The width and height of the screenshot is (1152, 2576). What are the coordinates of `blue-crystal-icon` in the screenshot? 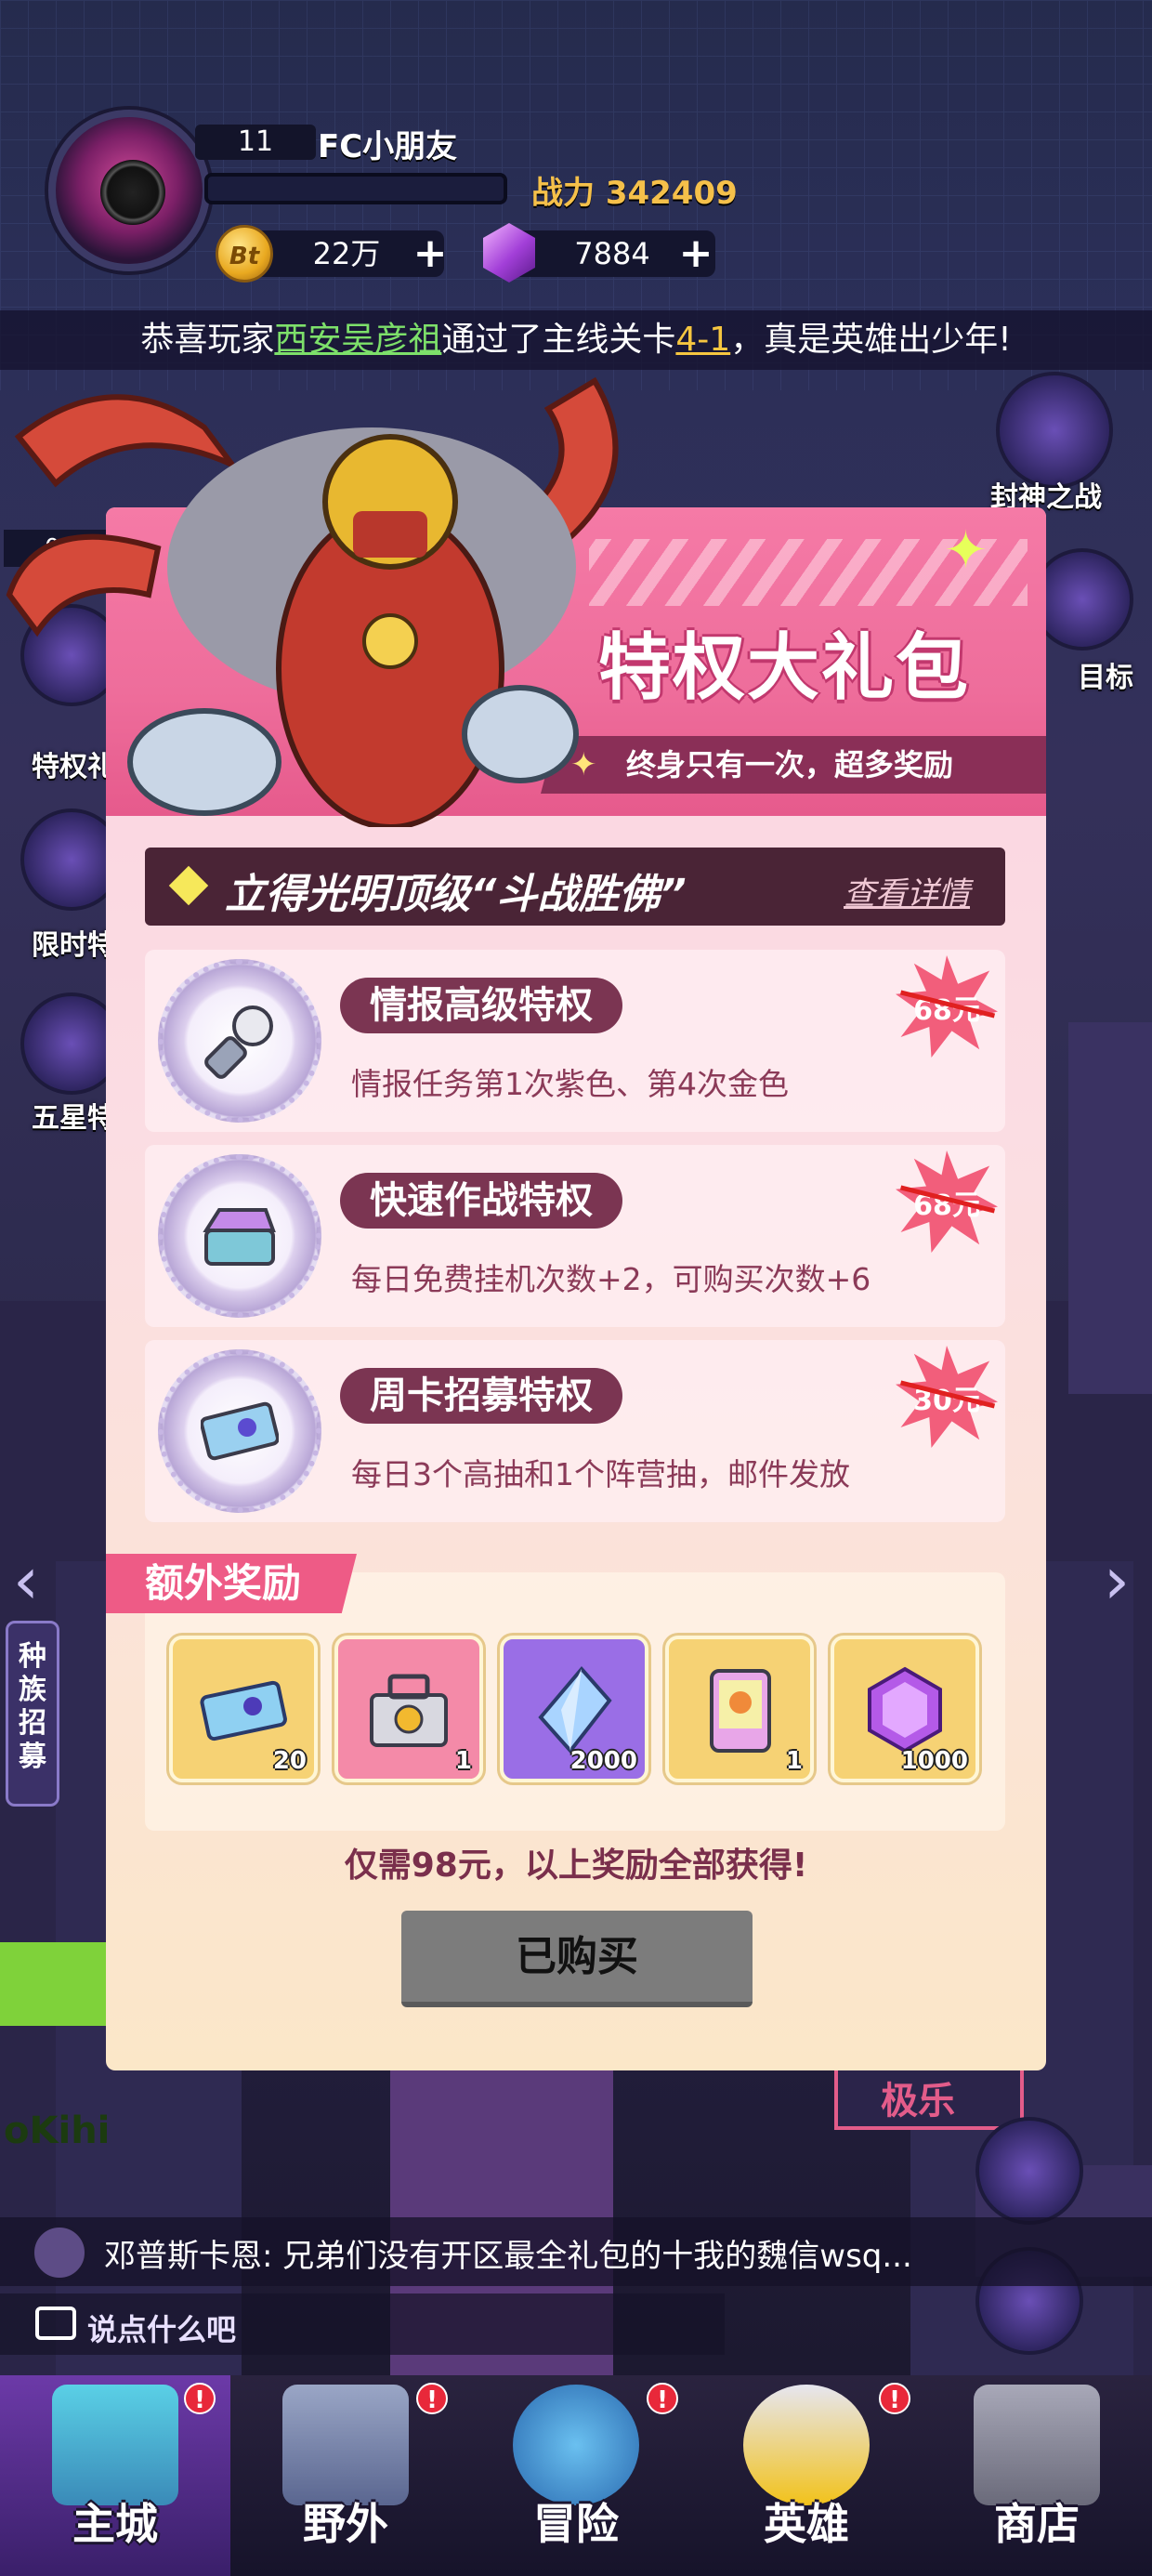 It's located at (575, 1710).